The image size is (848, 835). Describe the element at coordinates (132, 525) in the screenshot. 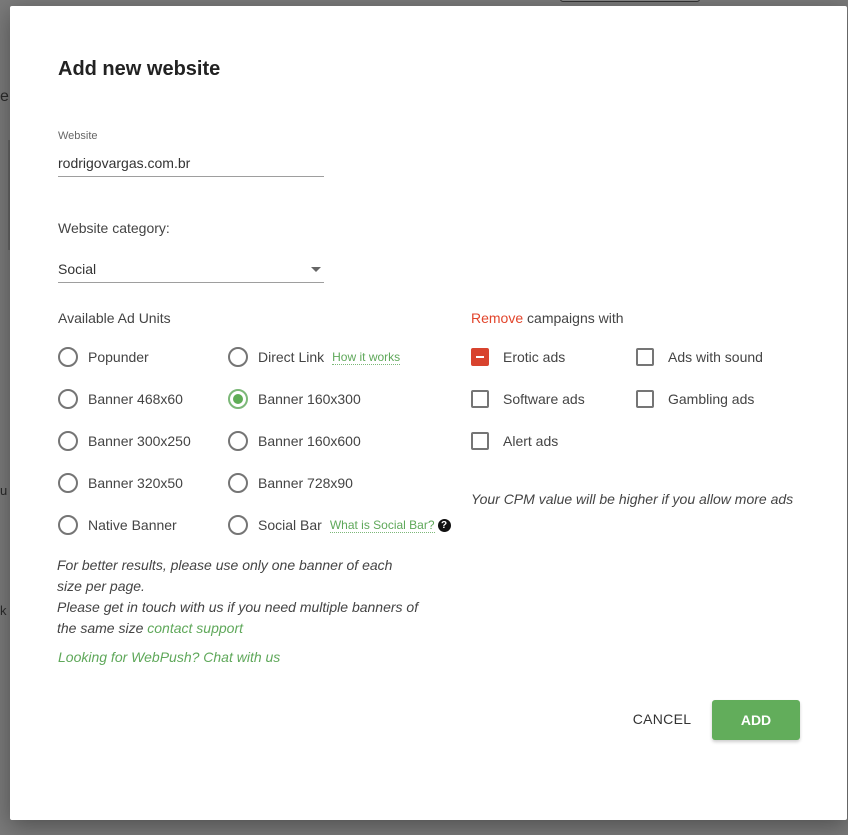

I see `ad-unit-label: Native Banner` at that location.